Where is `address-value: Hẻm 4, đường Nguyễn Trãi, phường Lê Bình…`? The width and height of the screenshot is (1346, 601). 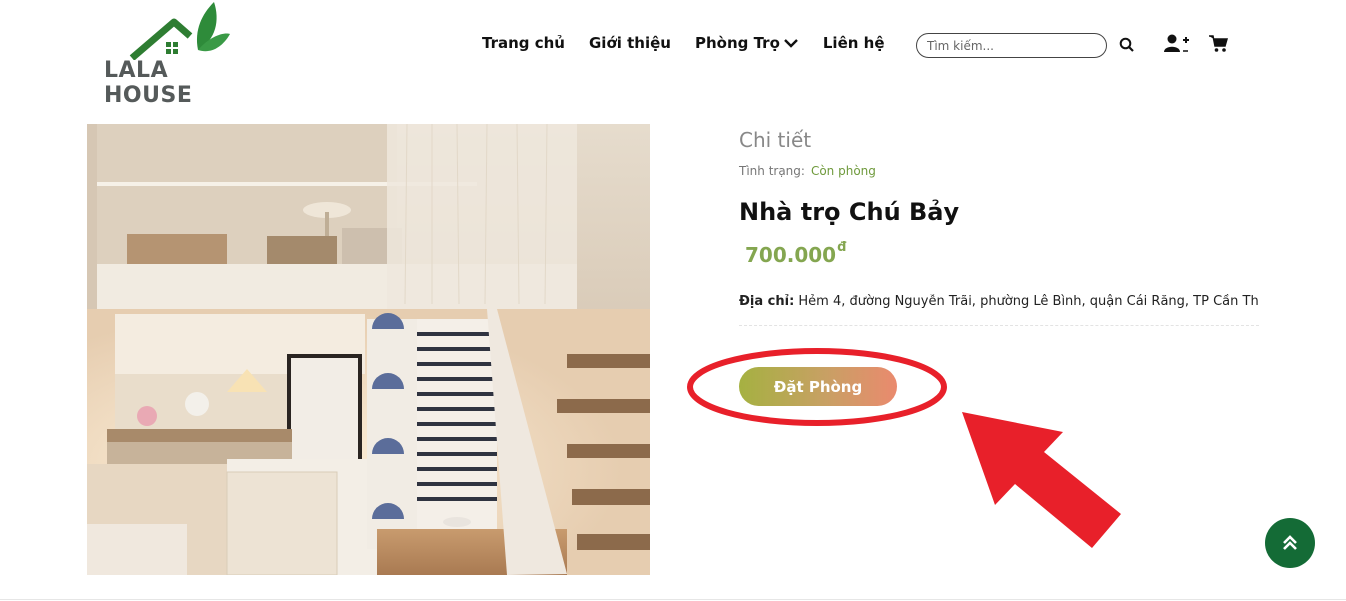
address-value: Hẻm 4, đường Nguyễn Trãi, phường Lê Bình… is located at coordinates (1028, 301).